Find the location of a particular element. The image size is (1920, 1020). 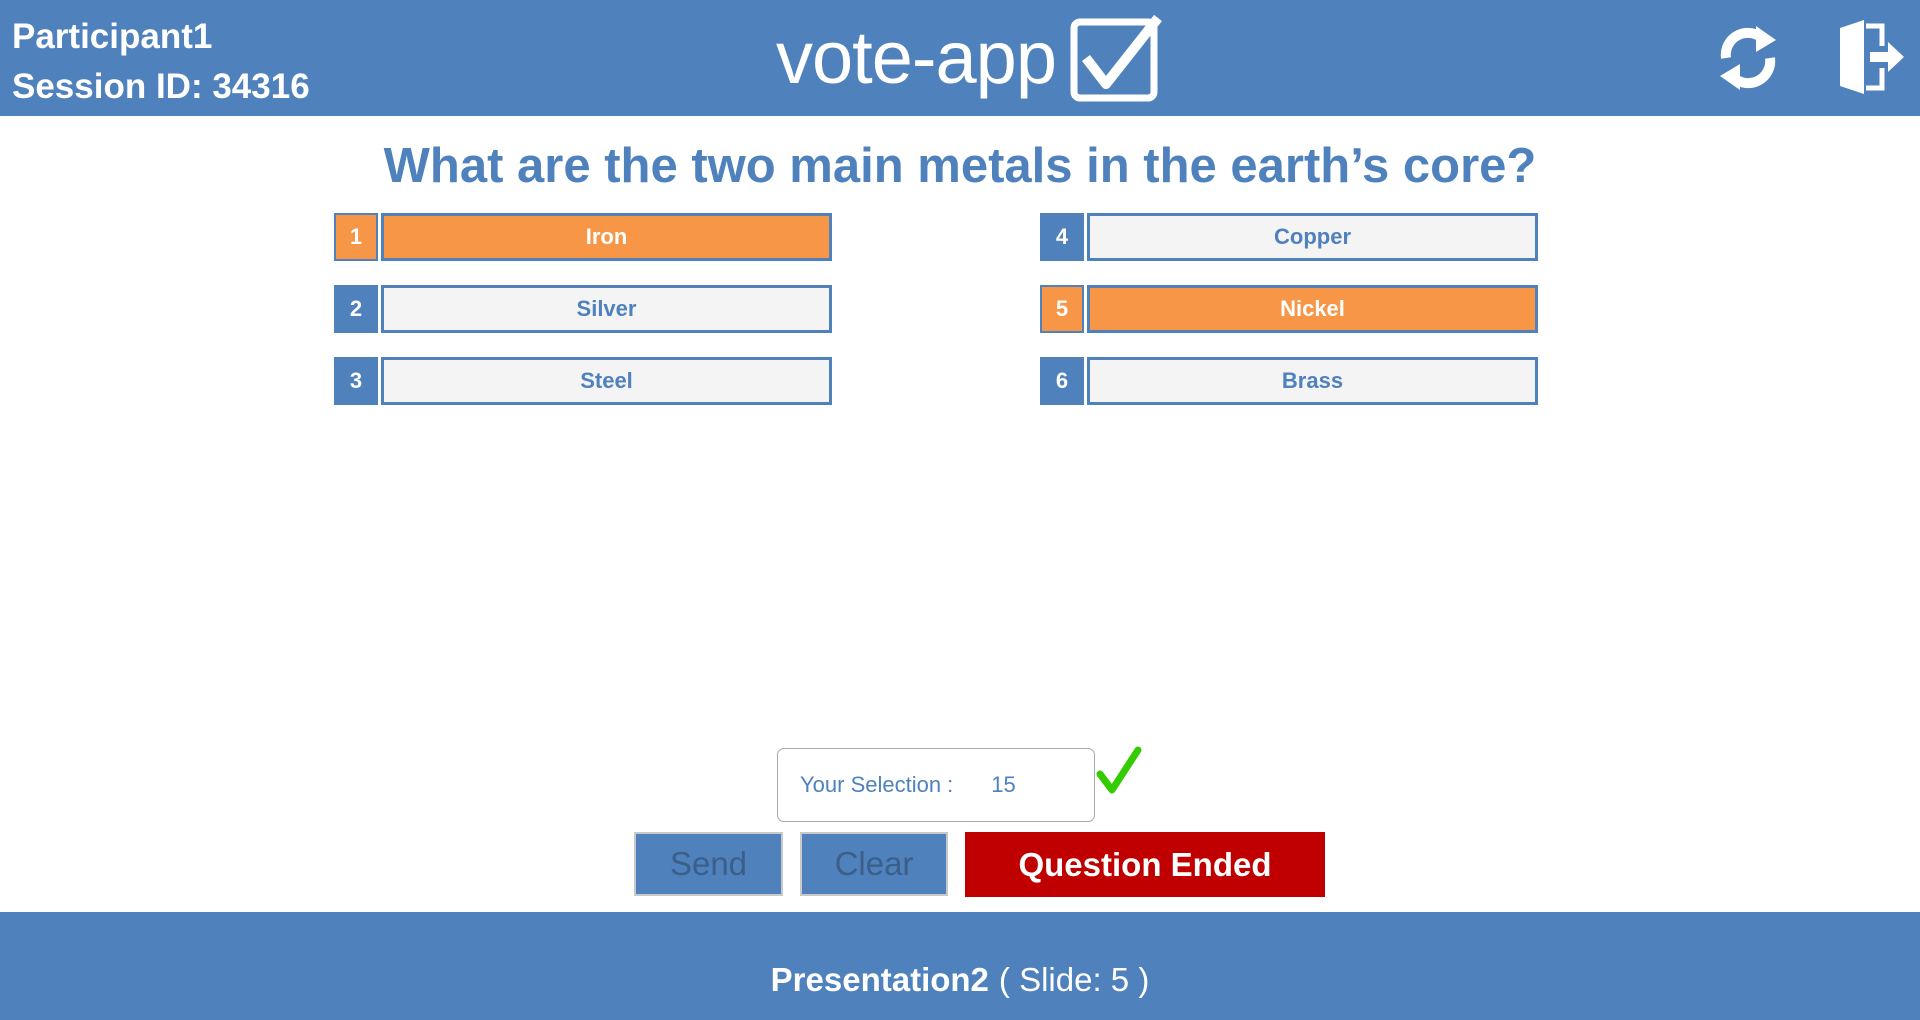

logo-text: vote-app is located at coordinates (916, 57).